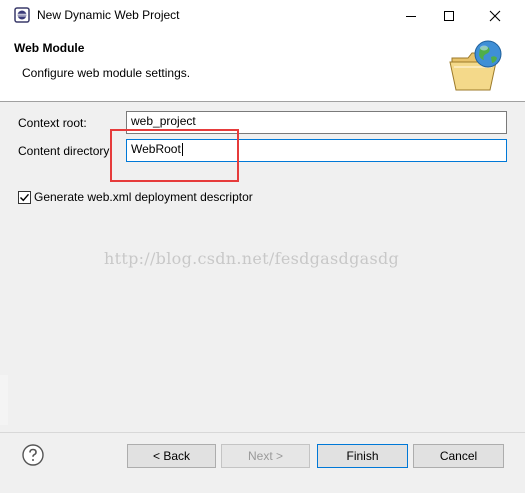 The height and width of the screenshot is (493, 525). I want to click on web-folder-globe-icon, so click(477, 65).